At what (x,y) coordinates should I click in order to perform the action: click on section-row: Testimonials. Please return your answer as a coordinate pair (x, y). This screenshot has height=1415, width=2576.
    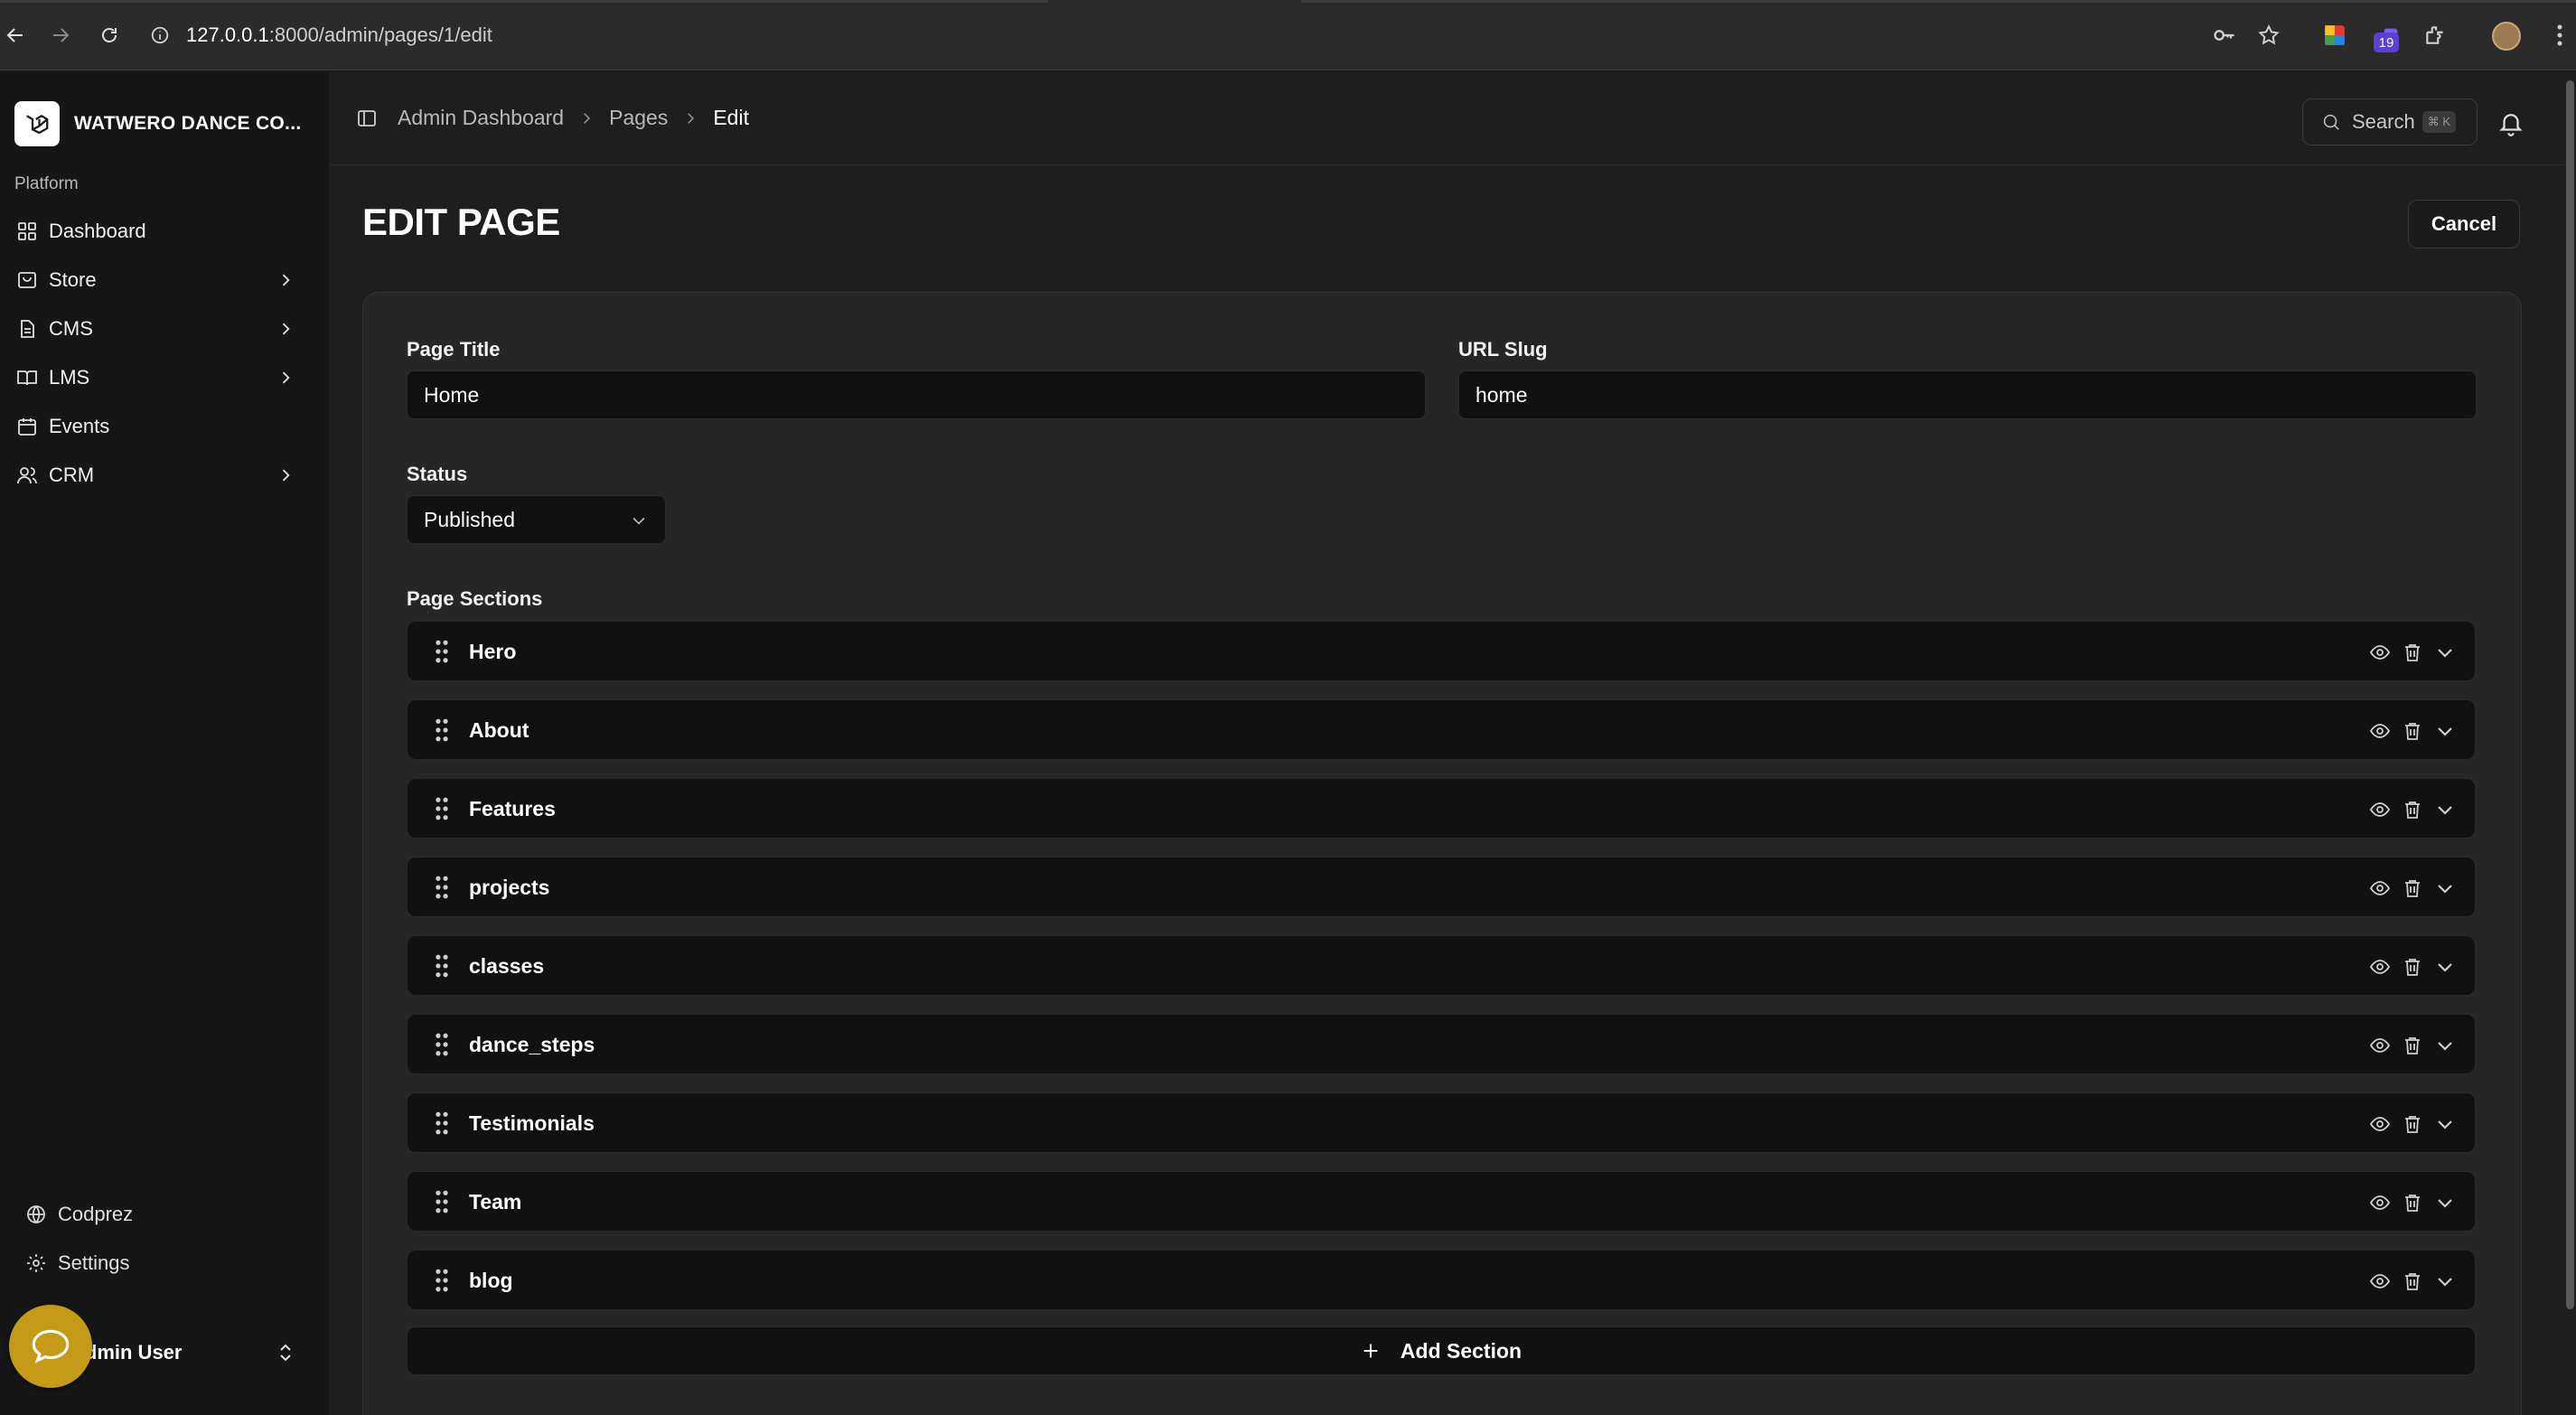
    Looking at the image, I should click on (1441, 1122).